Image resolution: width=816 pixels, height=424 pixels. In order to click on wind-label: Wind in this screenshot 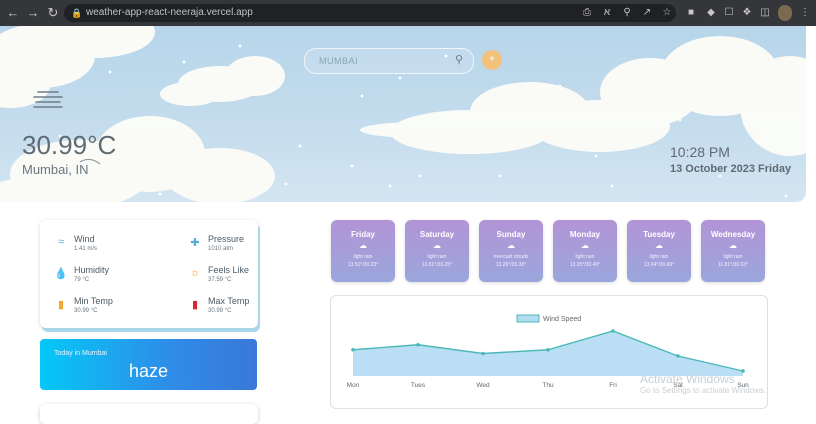, I will do `click(84, 239)`.